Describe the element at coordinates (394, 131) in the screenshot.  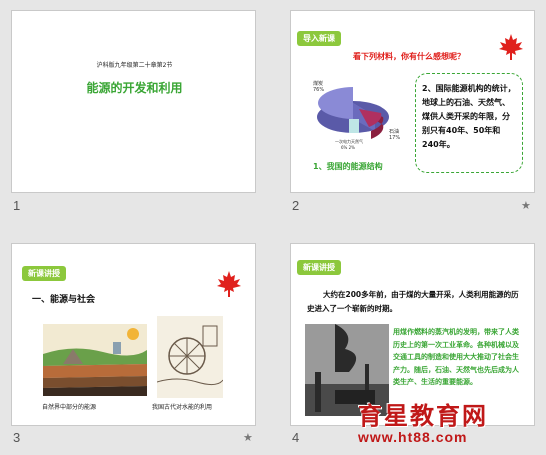
I see `svg-text: 石油` at that location.